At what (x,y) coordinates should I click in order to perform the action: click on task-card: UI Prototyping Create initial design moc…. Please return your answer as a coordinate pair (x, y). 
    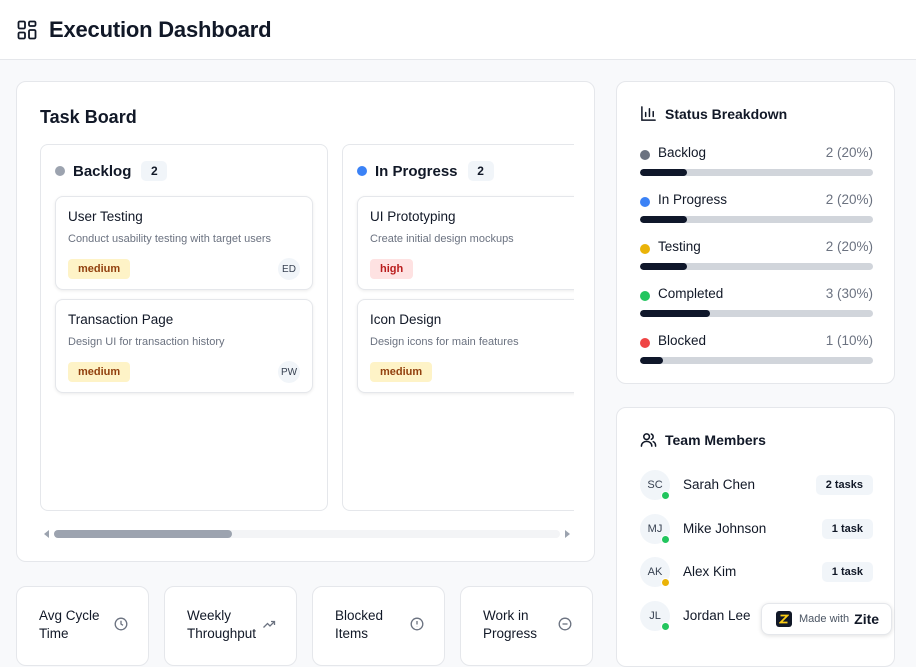
    Looking at the image, I should click on (465, 243).